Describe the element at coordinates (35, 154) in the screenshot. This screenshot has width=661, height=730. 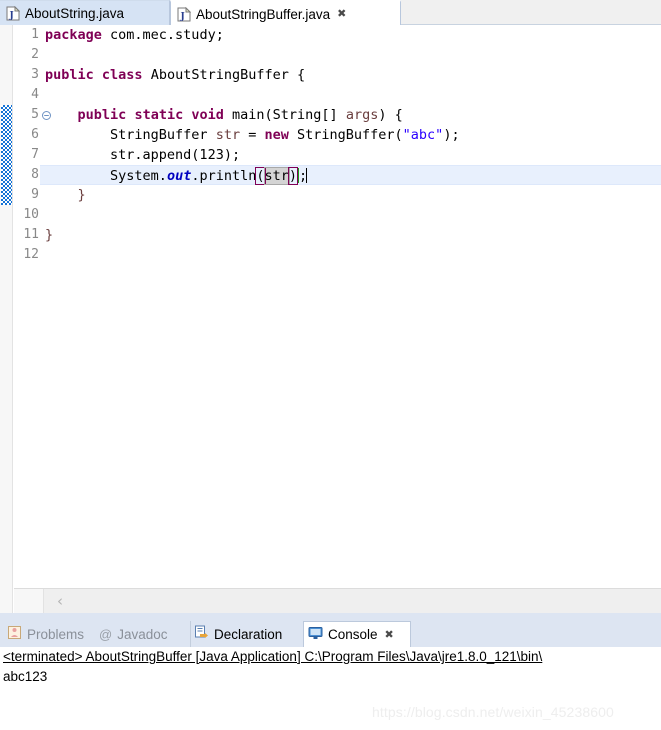
I see `line-number: 7` at that location.